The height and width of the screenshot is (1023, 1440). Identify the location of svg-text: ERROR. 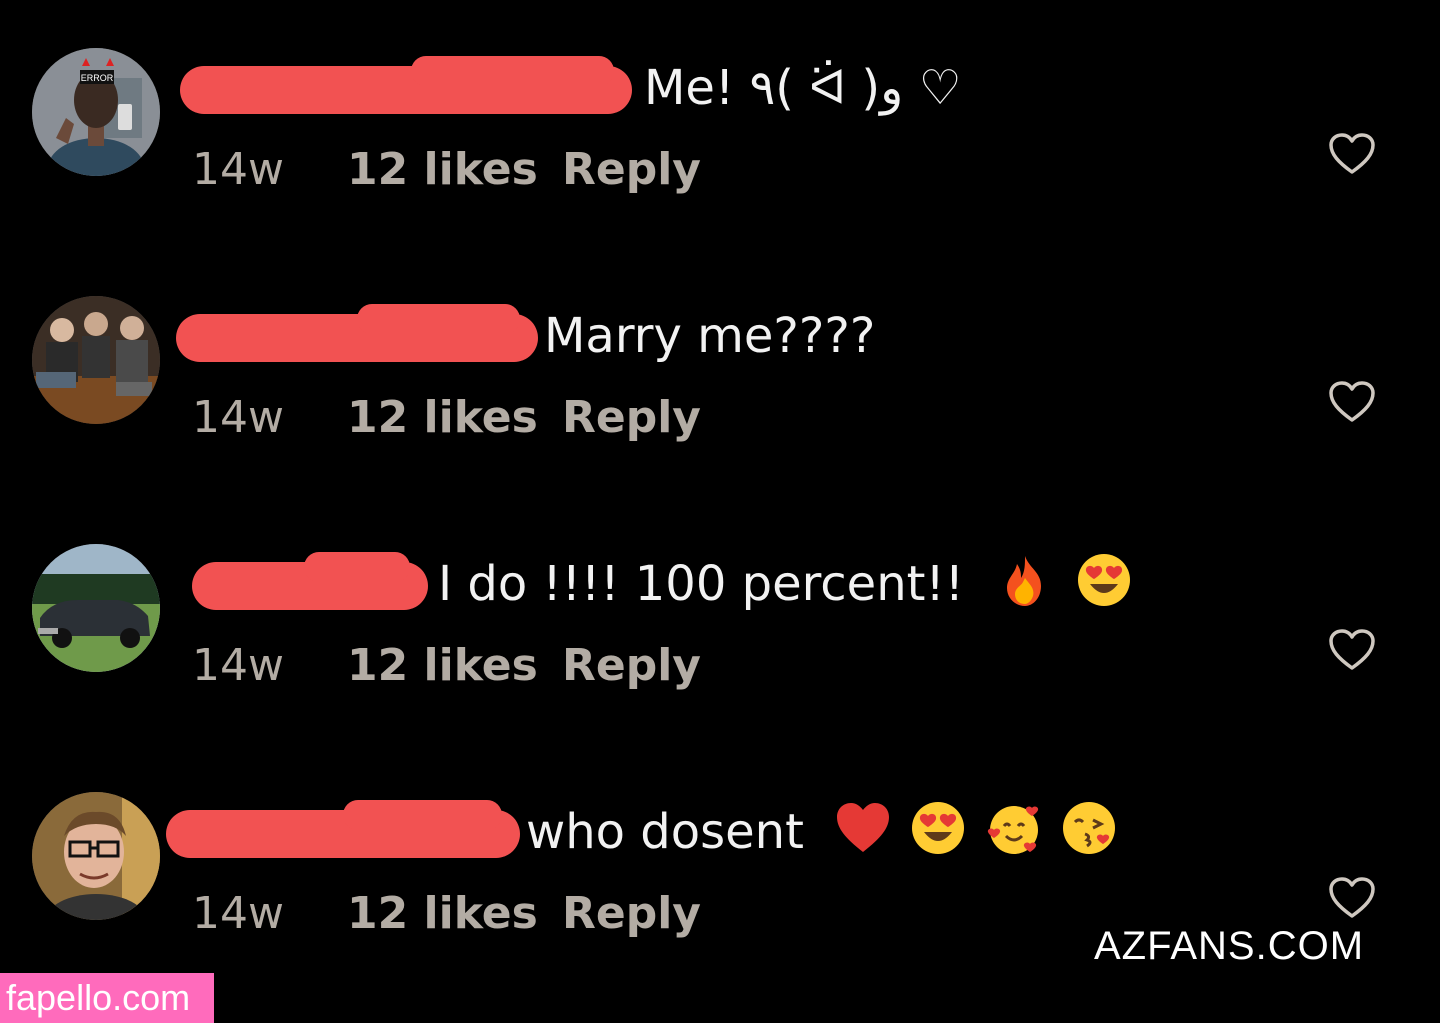
(97, 78).